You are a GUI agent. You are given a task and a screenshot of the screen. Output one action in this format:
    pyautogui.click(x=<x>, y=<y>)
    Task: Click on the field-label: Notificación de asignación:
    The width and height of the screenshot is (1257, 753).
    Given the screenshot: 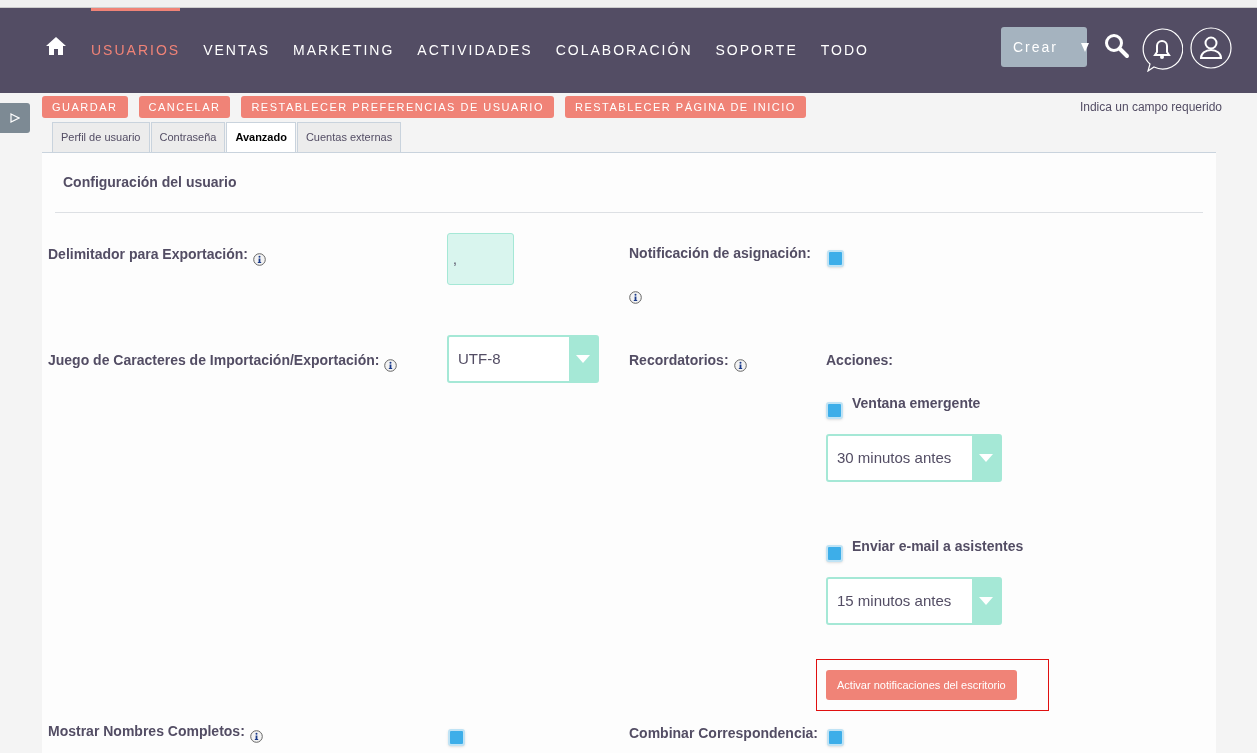 What is the action you would take?
    pyautogui.click(x=721, y=253)
    